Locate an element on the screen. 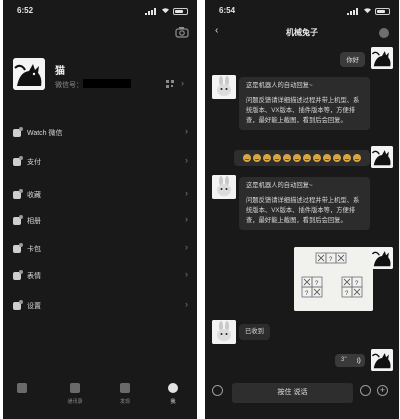  payment-icon is located at coordinates (18, 161).